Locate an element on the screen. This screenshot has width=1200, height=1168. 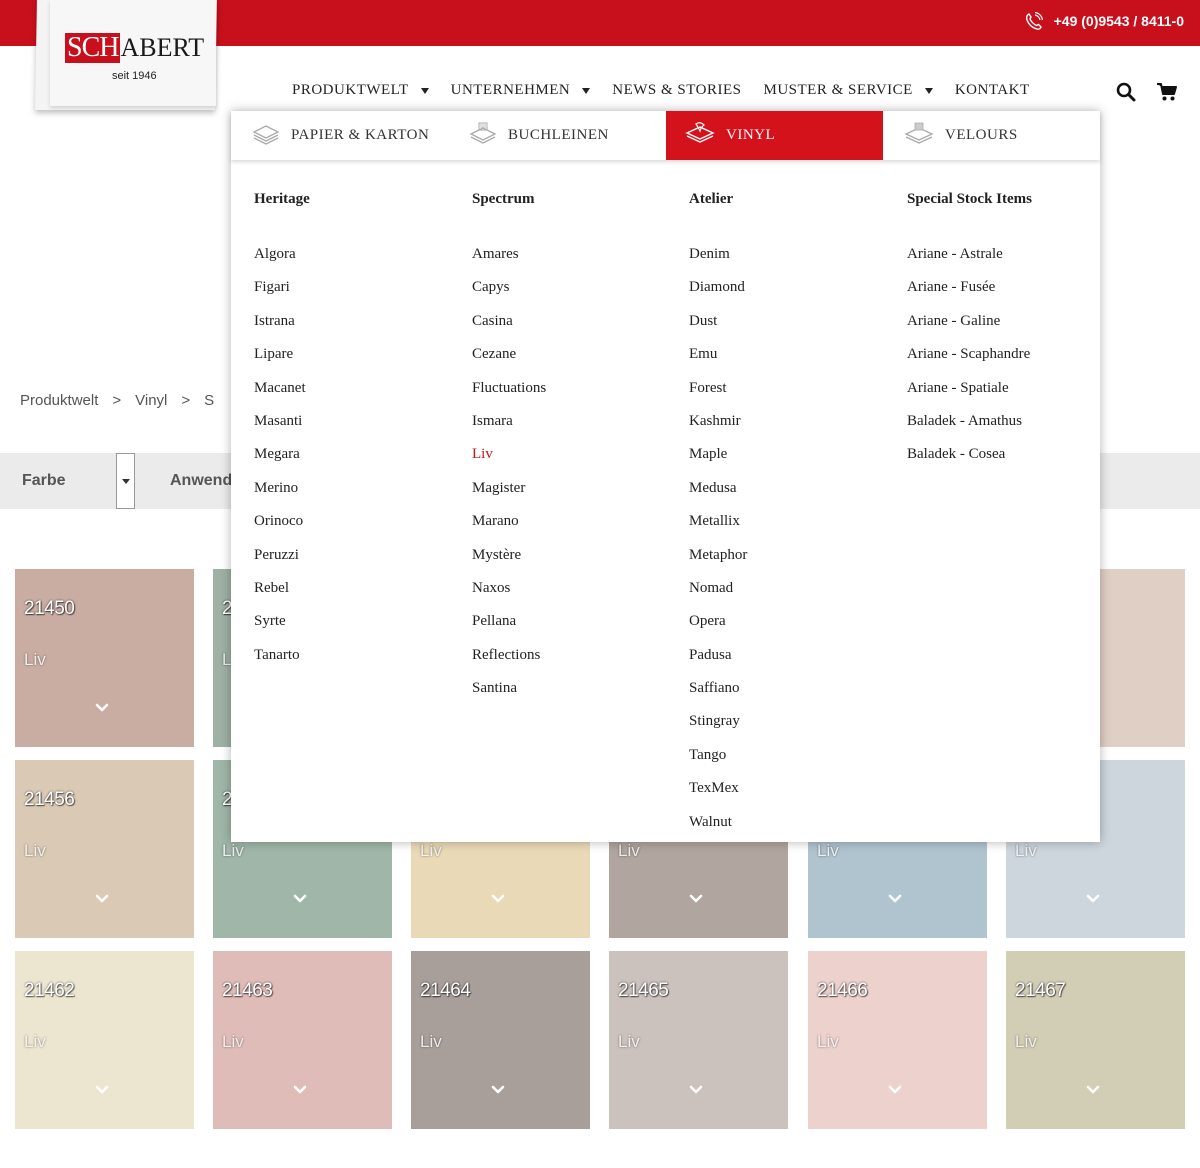
menu-item-orinoco: Orinoco is located at coordinates (282, 528).